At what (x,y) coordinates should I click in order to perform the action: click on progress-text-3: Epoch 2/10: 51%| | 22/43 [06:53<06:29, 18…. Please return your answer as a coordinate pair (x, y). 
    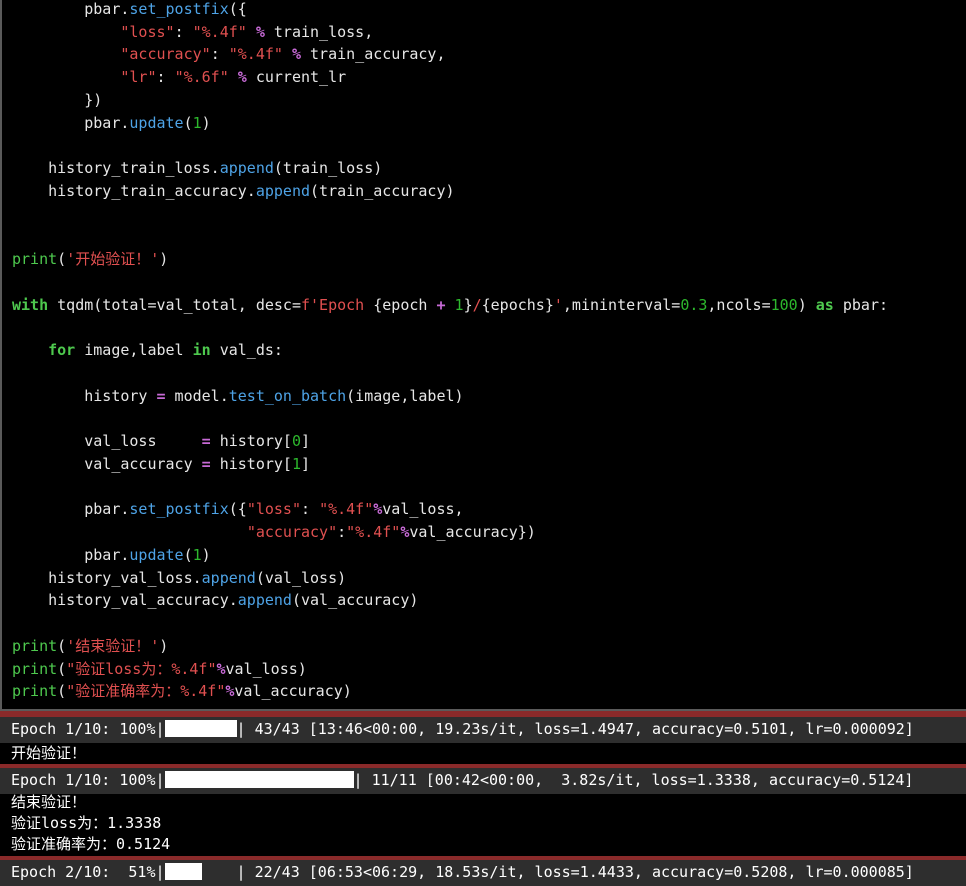
    Looking at the image, I should click on (462, 872).